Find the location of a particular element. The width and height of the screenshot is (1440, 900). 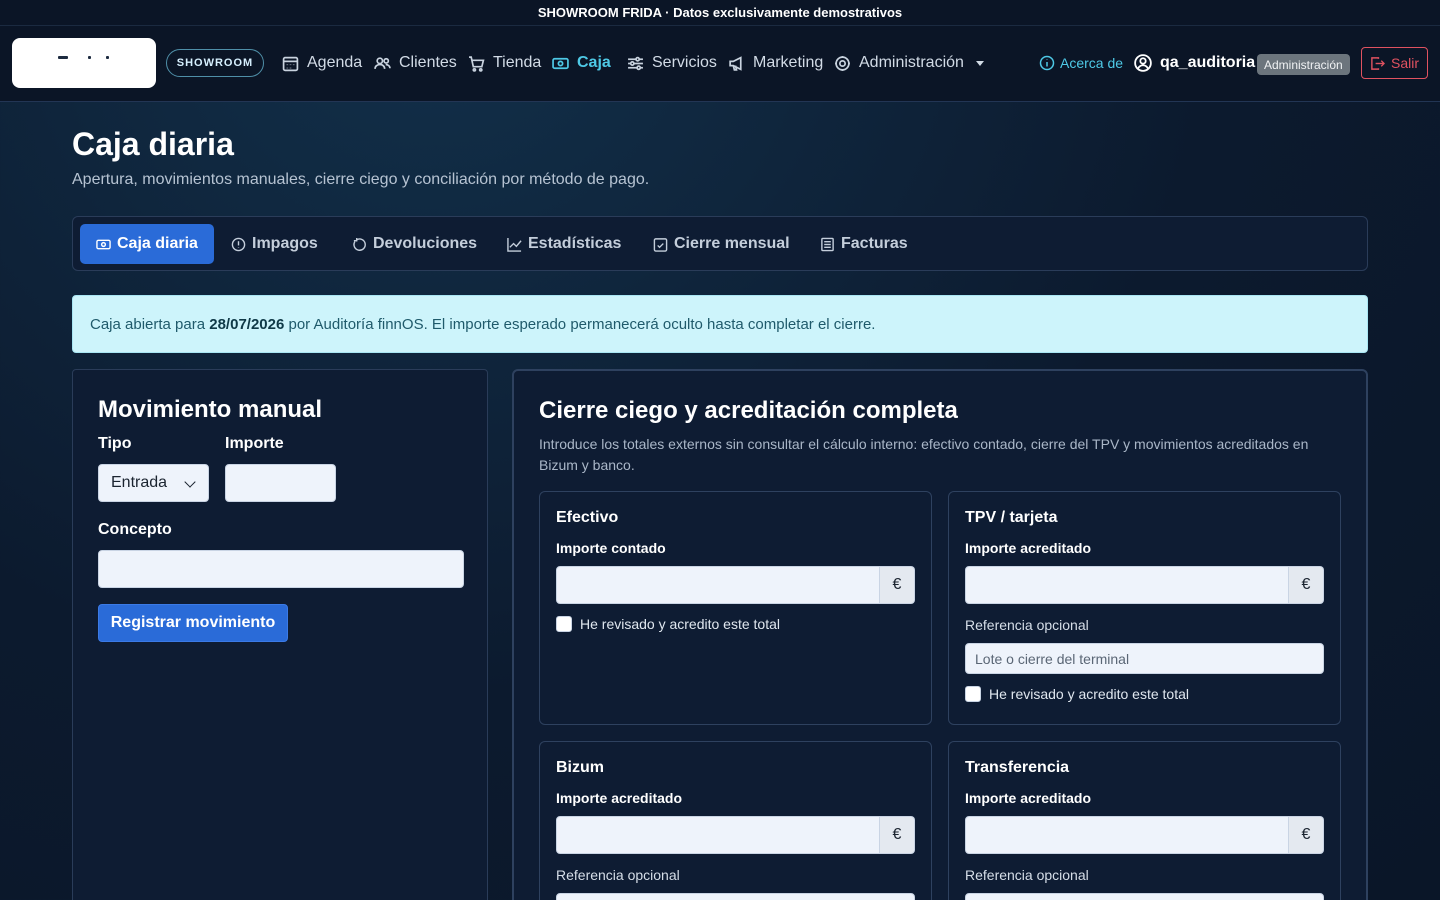

document-icon is located at coordinates (827, 244).